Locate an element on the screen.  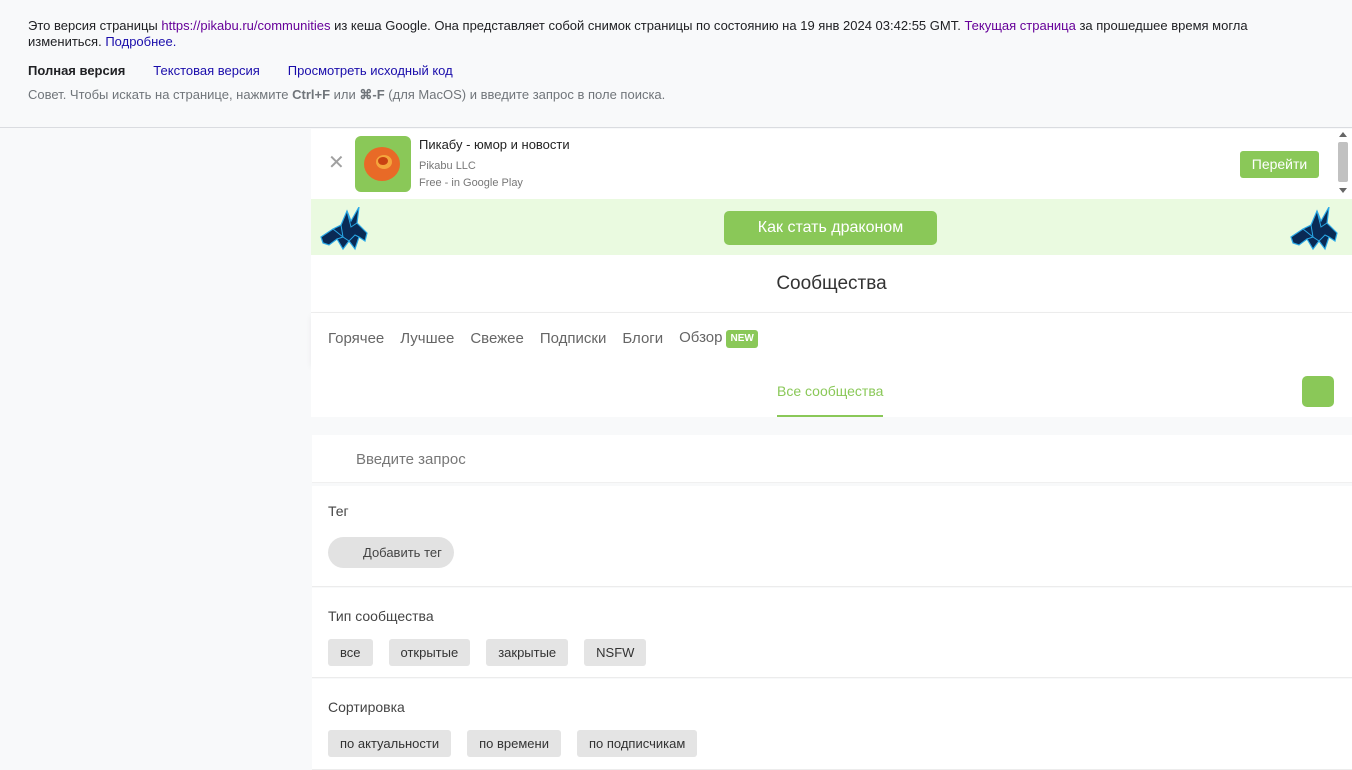
close-icon: ✕ is located at coordinates (336, 163).